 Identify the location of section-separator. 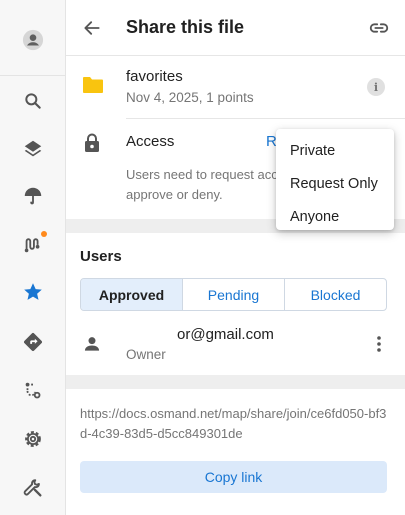
(235, 382).